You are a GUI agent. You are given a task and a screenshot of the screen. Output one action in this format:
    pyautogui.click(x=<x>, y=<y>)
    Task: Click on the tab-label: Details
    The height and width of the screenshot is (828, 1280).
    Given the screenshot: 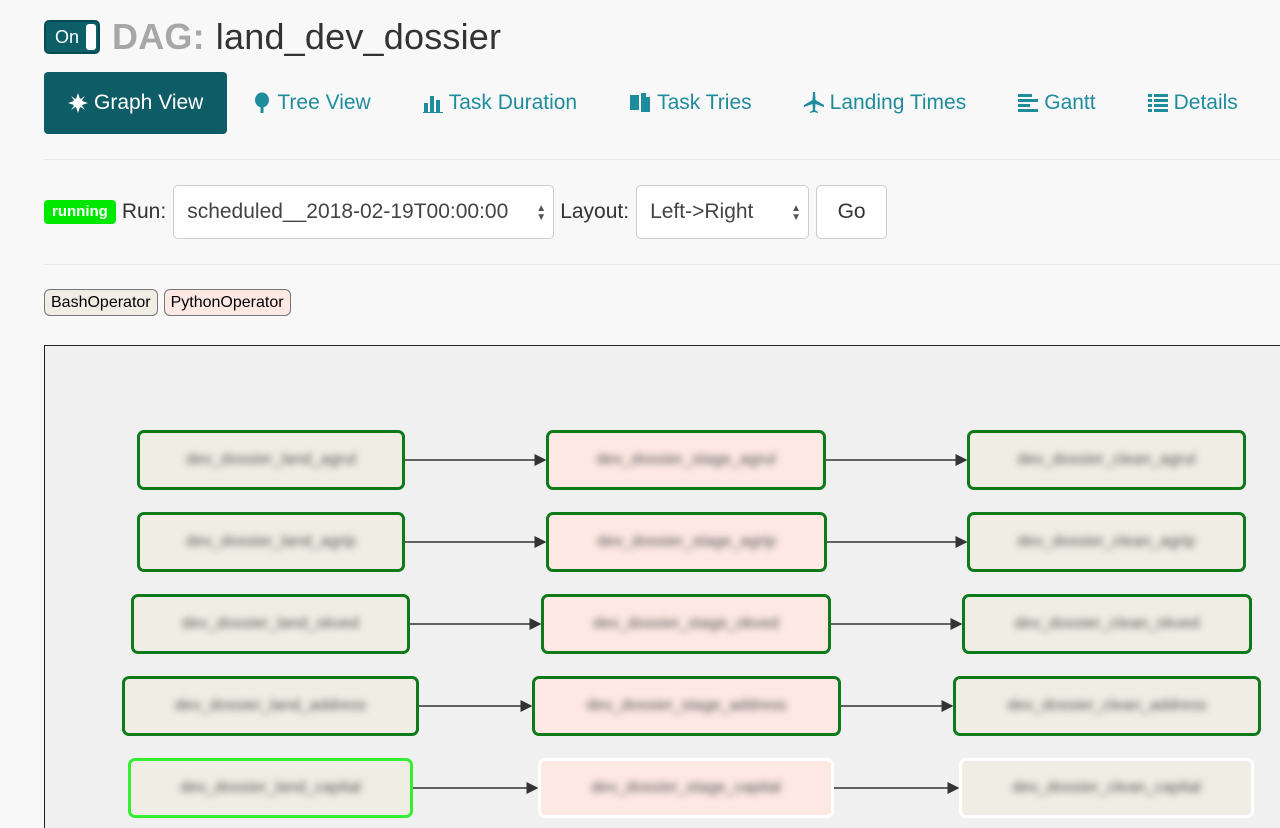 What is the action you would take?
    pyautogui.click(x=1205, y=102)
    